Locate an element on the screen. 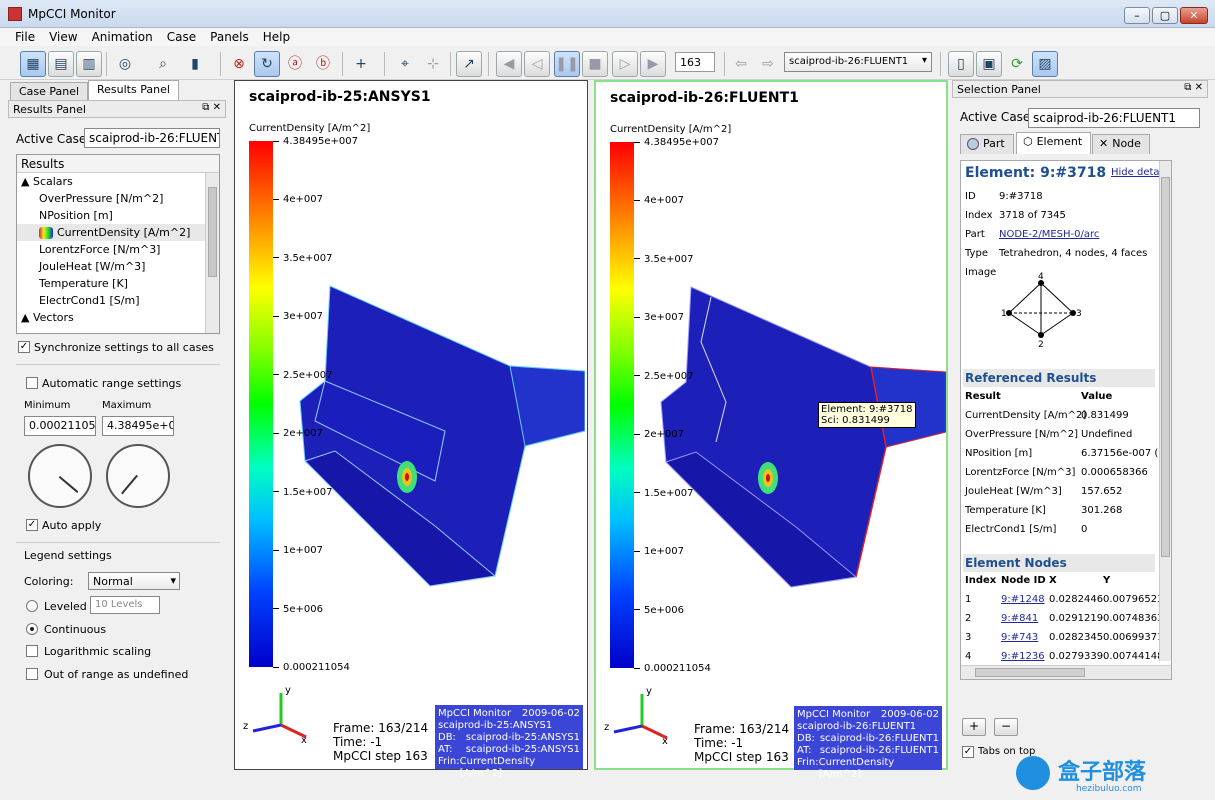  result-item: LorentzForce [N/m^3] is located at coordinates (118, 249).